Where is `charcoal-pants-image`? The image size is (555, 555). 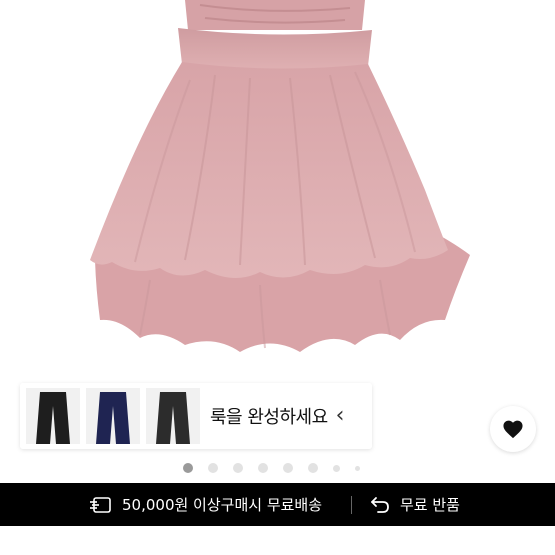
charcoal-pants-image is located at coordinates (173, 416).